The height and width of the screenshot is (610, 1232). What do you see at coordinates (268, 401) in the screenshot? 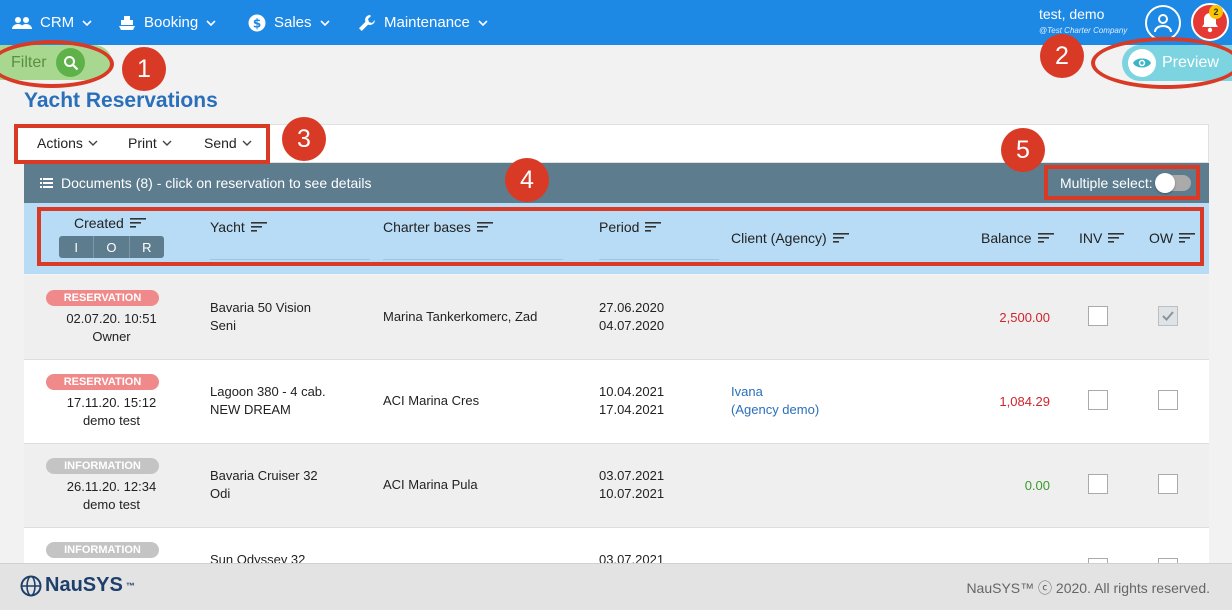
I see `yacht-cell: Lagoon 380 - 4 cab. NEW DREAM` at bounding box center [268, 401].